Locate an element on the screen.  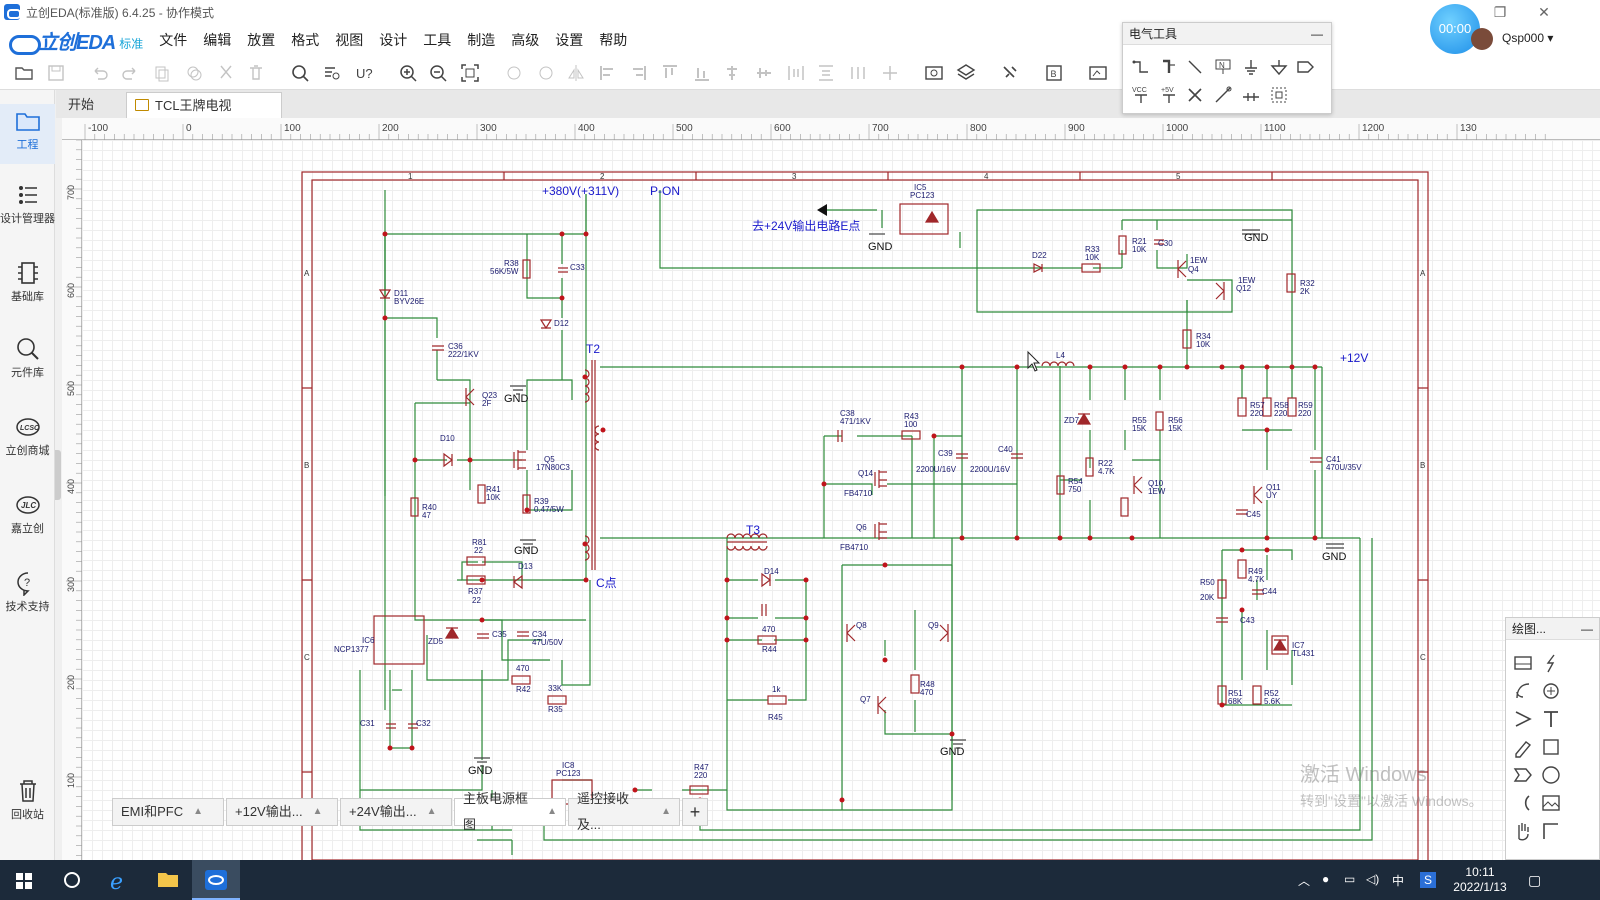
fit-view-icon is located at coordinates (470, 73).